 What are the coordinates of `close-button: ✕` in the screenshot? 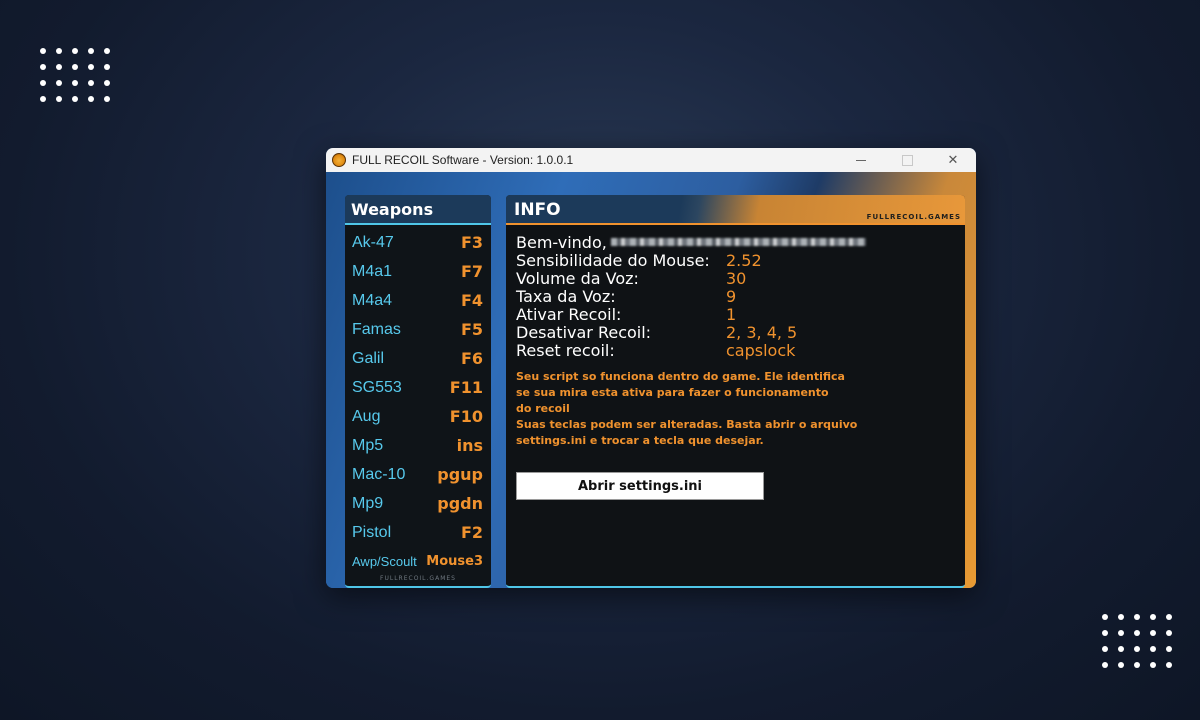 It's located at (953, 160).